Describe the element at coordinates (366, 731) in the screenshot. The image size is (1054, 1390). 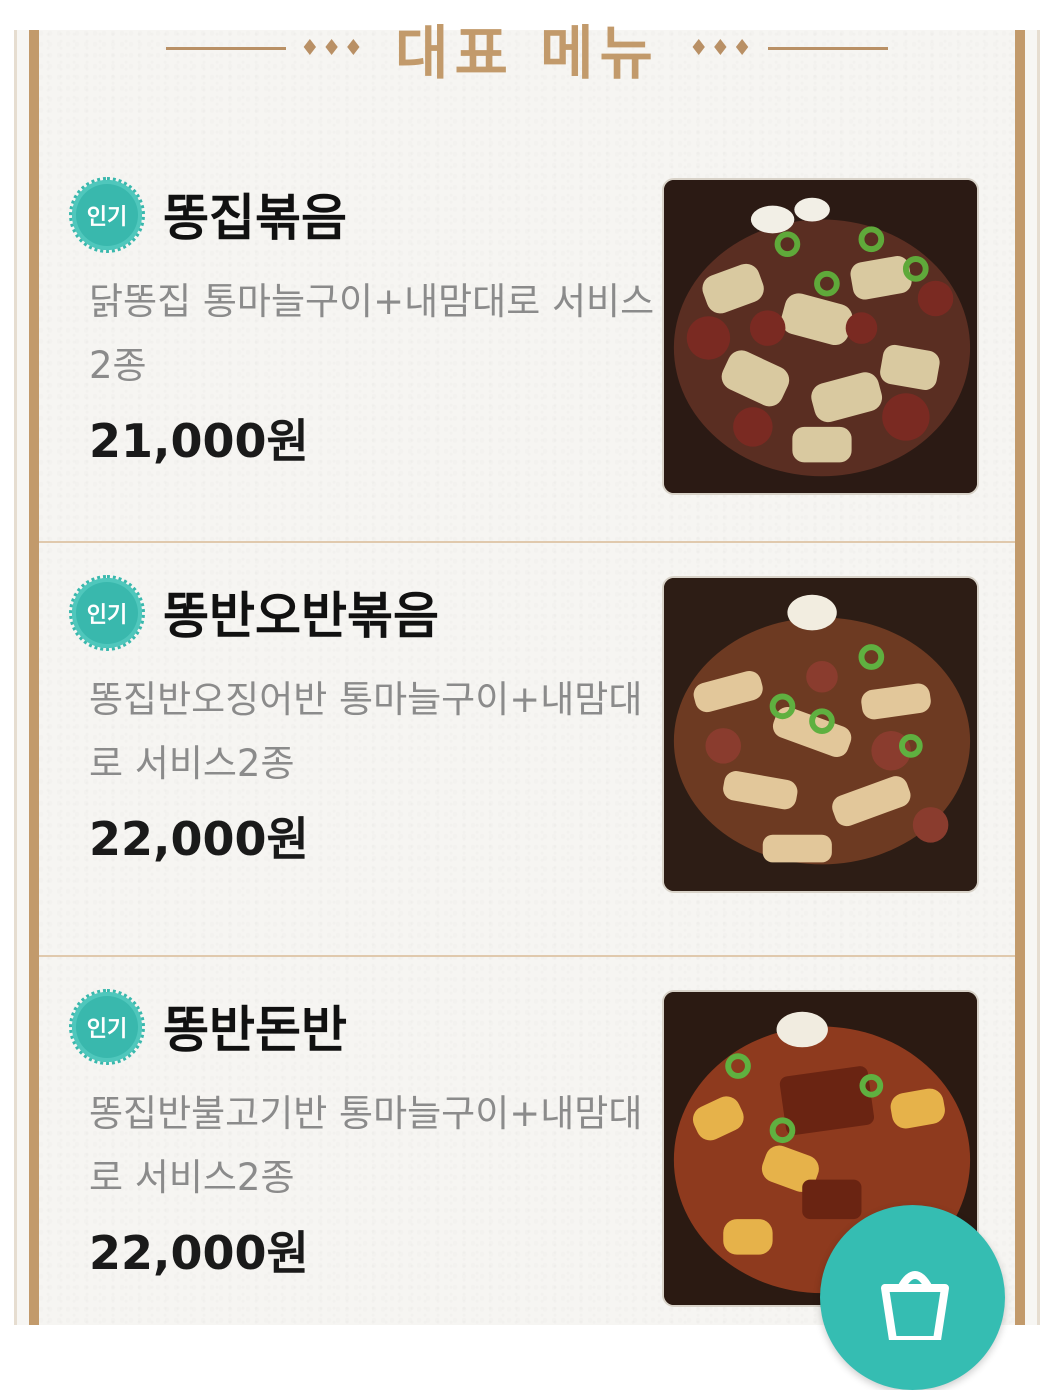
I see `menu-item-description: 똥집반오징어반 통마늘구이+내맘대로 서비스2종` at that location.